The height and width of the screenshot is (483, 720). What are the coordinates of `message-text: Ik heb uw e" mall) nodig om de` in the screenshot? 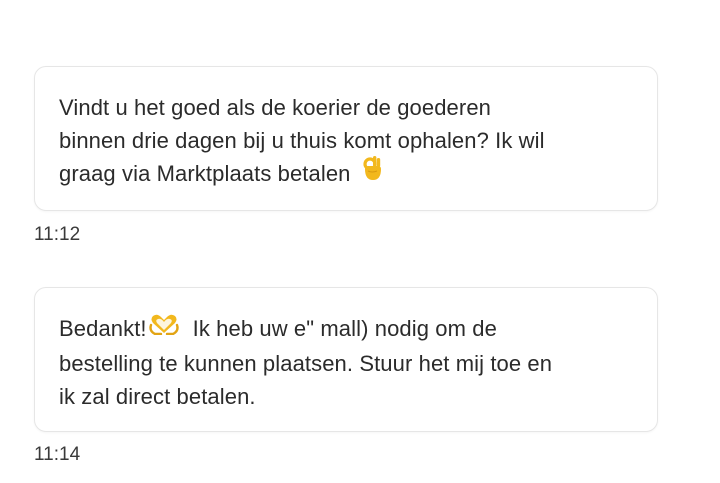 It's located at (344, 328).